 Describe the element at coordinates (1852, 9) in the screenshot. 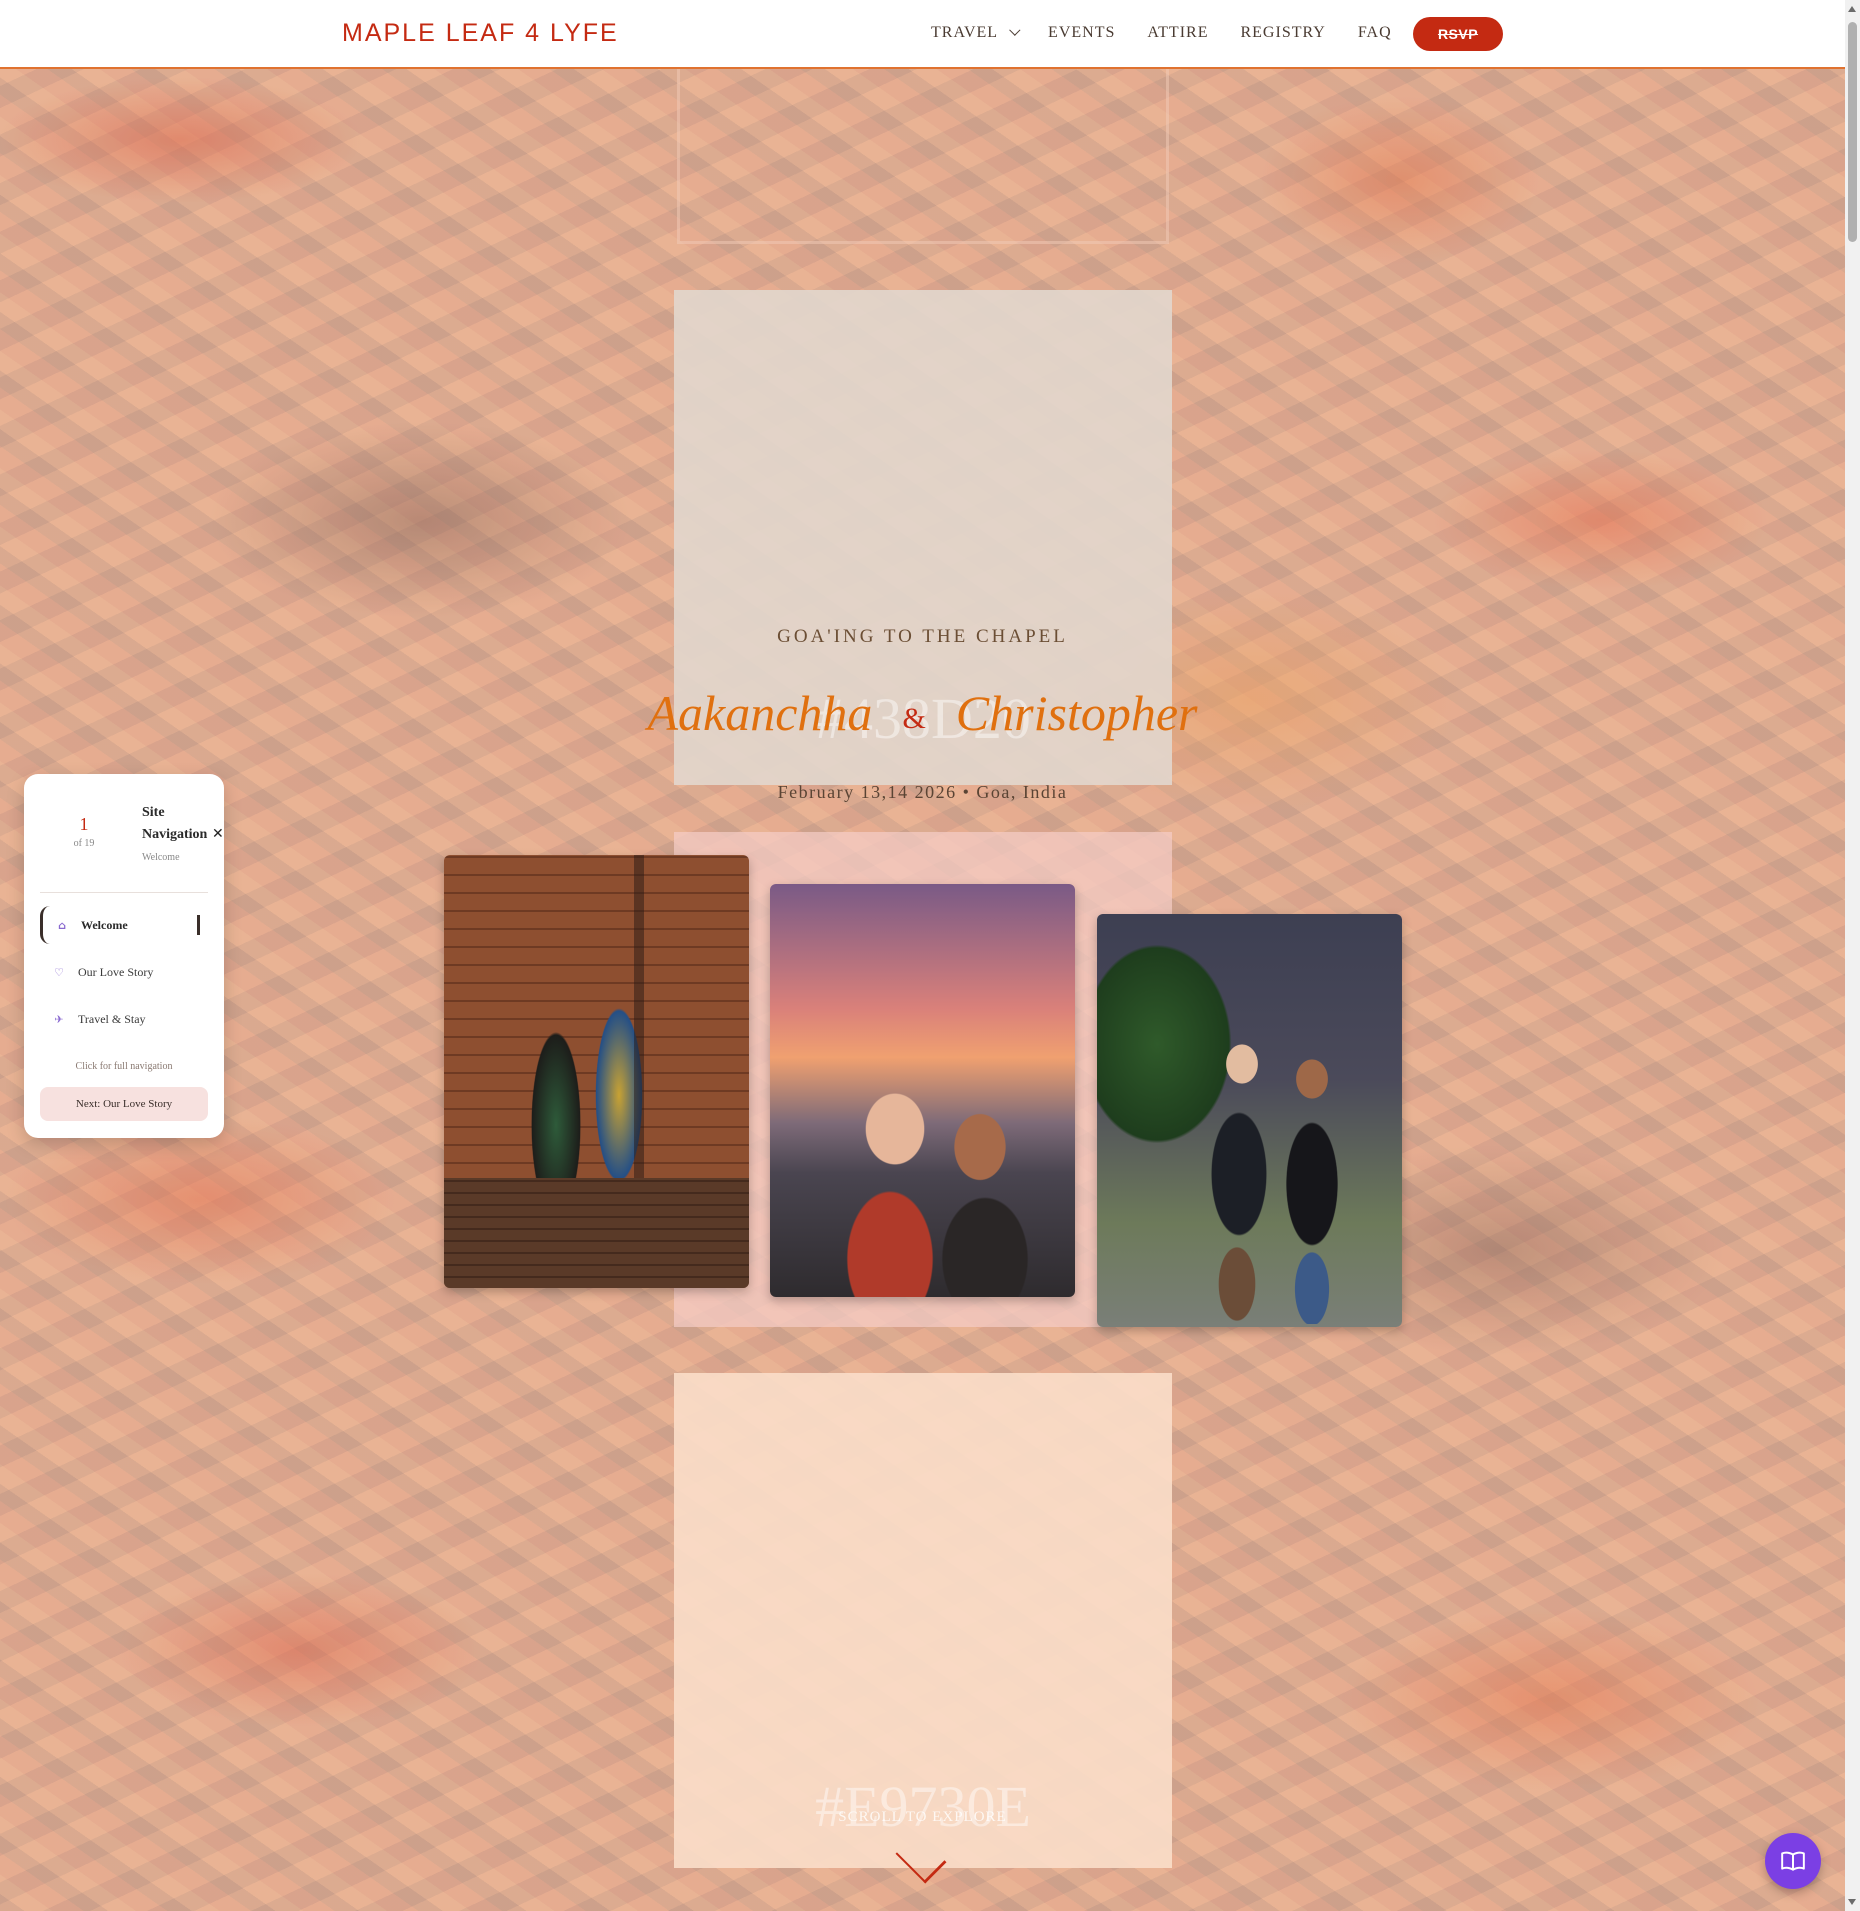

I see `scroll-up-arrow-icon` at that location.